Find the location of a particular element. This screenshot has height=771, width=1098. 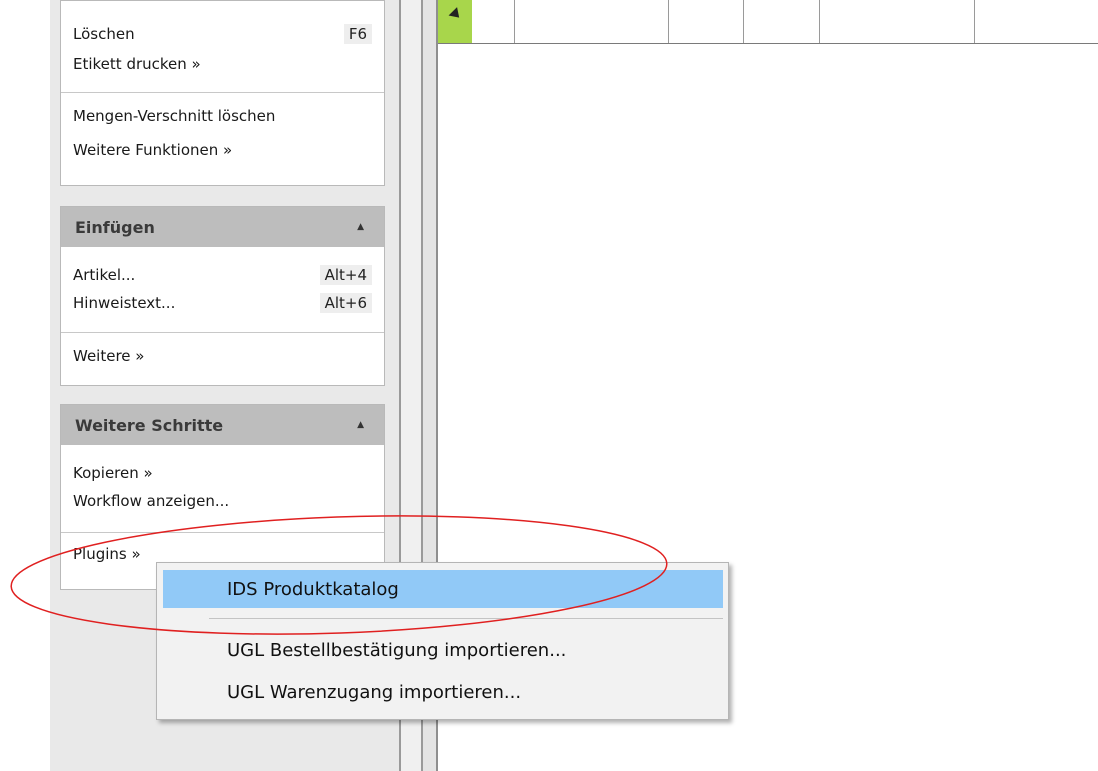

menu-item-kopieren: Kopieren » is located at coordinates (222, 473).